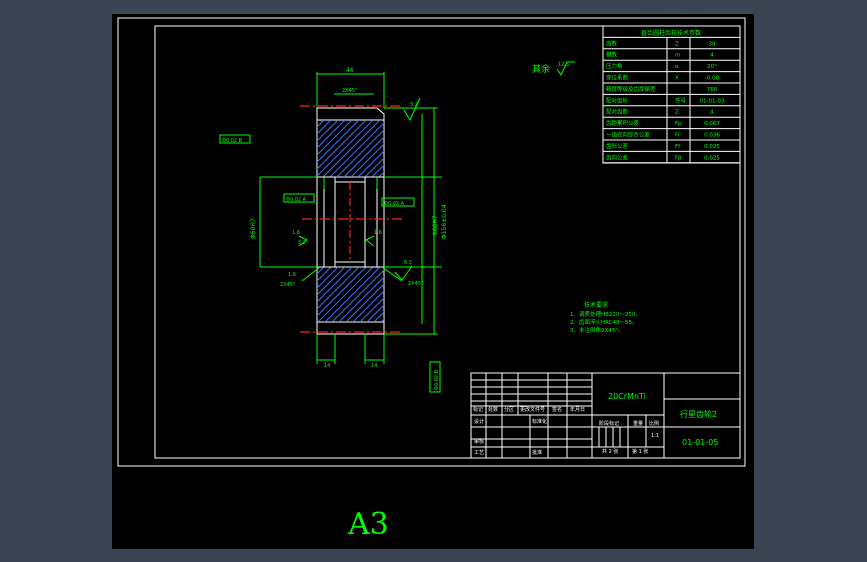 The image size is (867, 562). I want to click on param-row-symbol: 件号, so click(681, 100).